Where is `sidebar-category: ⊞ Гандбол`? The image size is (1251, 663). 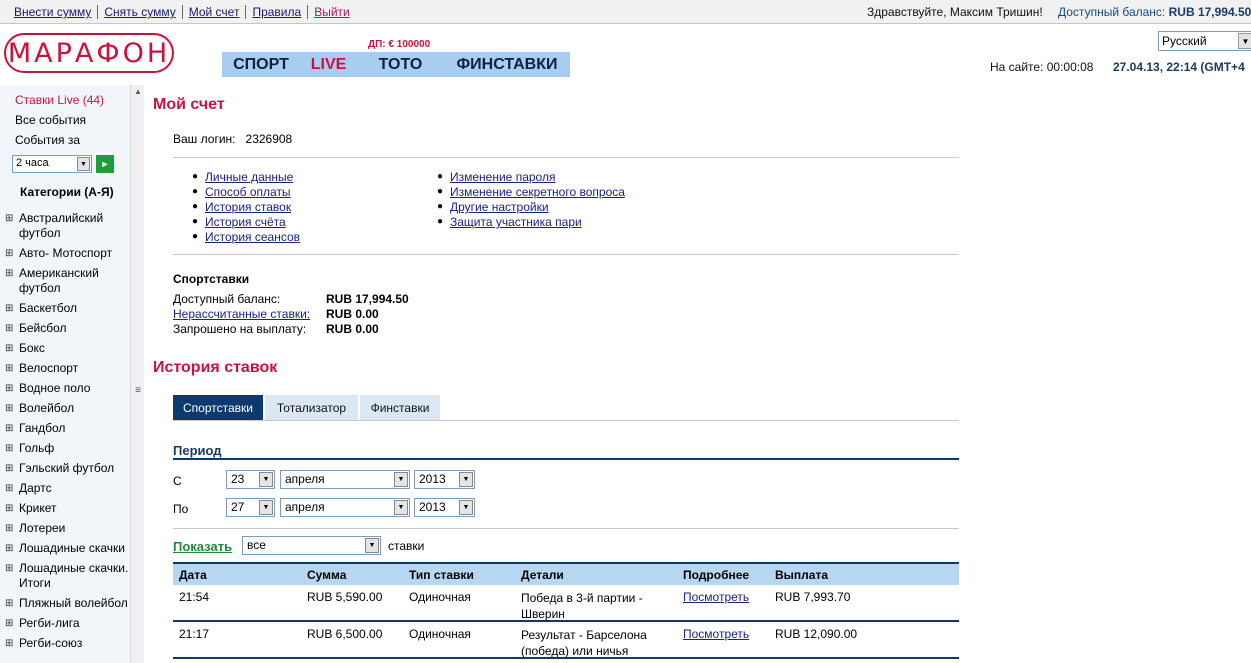
sidebar-category: ⊞ Гандбол is located at coordinates (68, 428).